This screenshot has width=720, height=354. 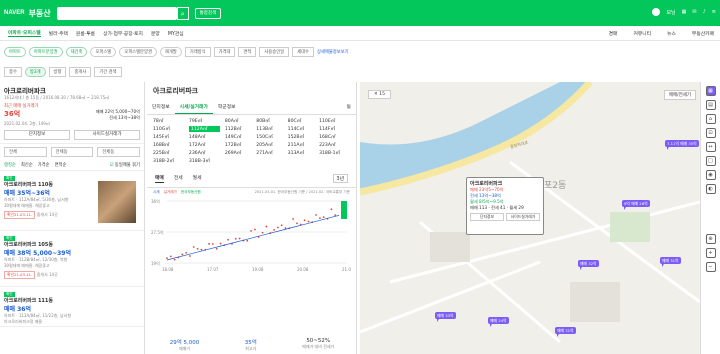 What do you see at coordinates (168, 129) in the screenshot?
I see `area-option: 110G㎡` at bounding box center [168, 129].